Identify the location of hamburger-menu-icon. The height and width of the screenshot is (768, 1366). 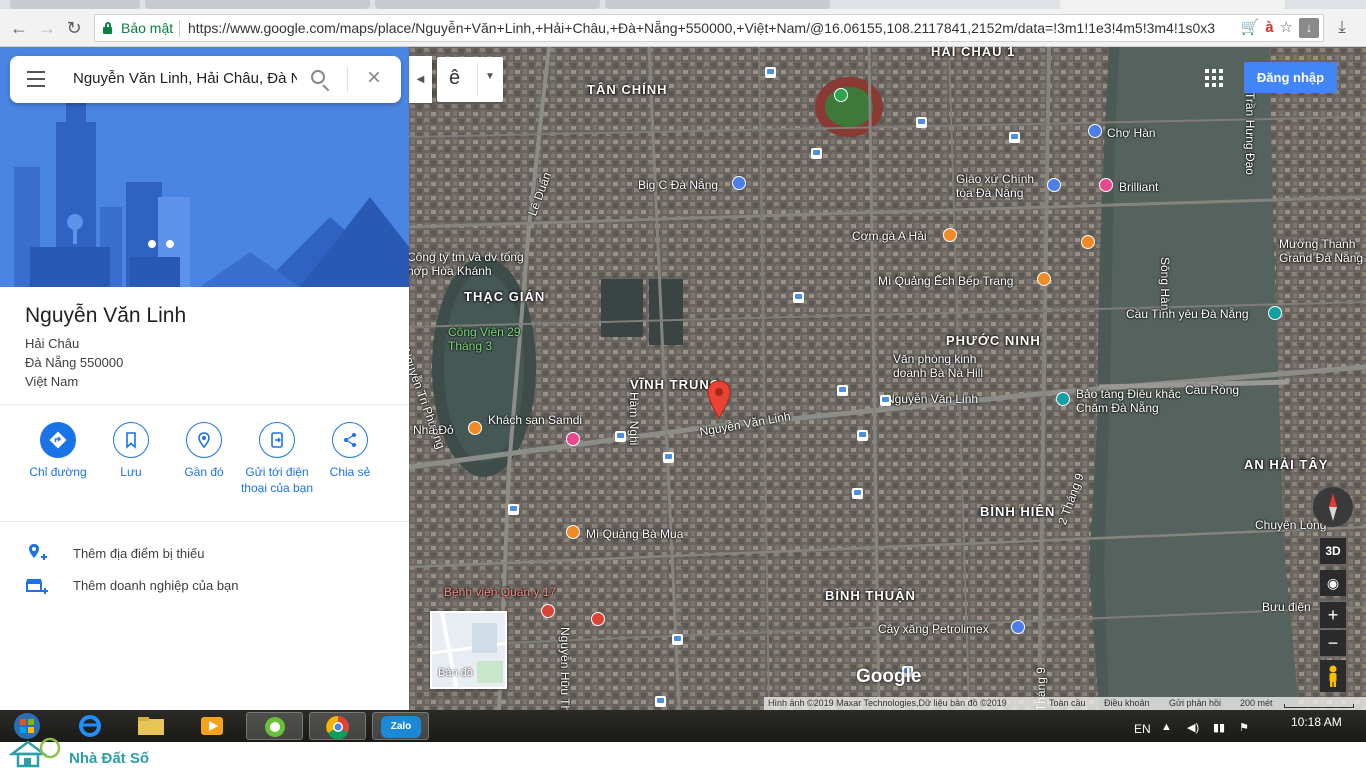
(37, 79).